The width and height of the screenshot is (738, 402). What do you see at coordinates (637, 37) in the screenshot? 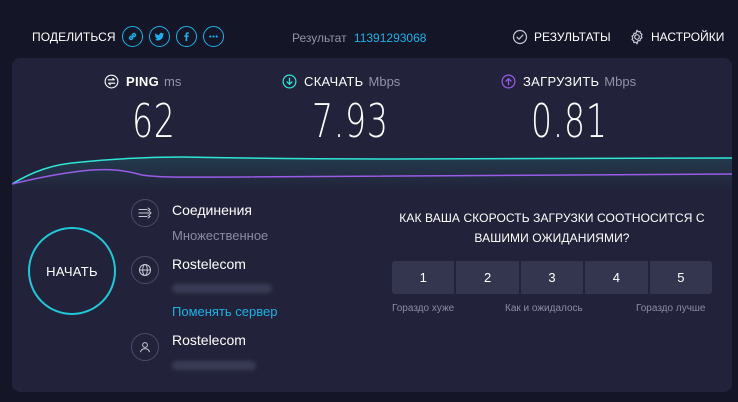
I see `gear-icon` at bounding box center [637, 37].